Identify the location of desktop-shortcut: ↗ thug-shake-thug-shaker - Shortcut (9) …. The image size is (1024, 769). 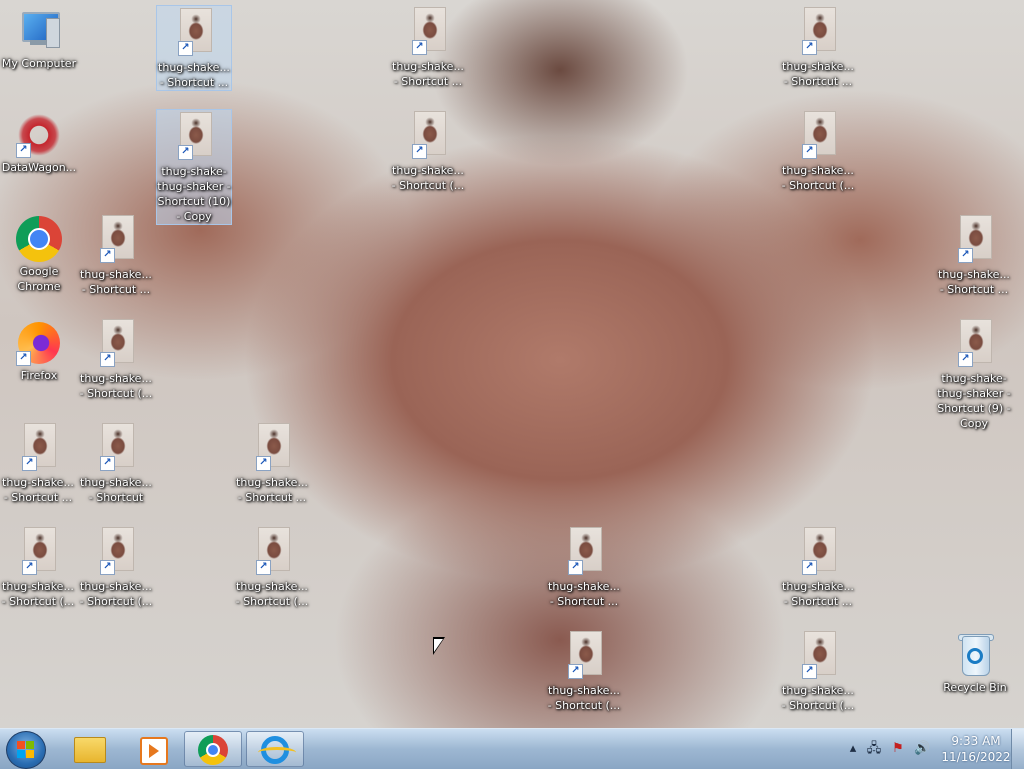
(974, 374).